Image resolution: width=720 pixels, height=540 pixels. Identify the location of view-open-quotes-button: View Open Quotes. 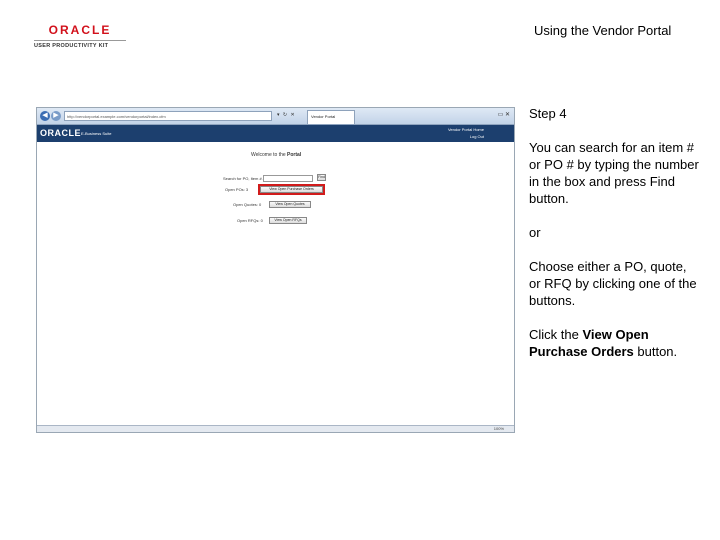
(290, 204).